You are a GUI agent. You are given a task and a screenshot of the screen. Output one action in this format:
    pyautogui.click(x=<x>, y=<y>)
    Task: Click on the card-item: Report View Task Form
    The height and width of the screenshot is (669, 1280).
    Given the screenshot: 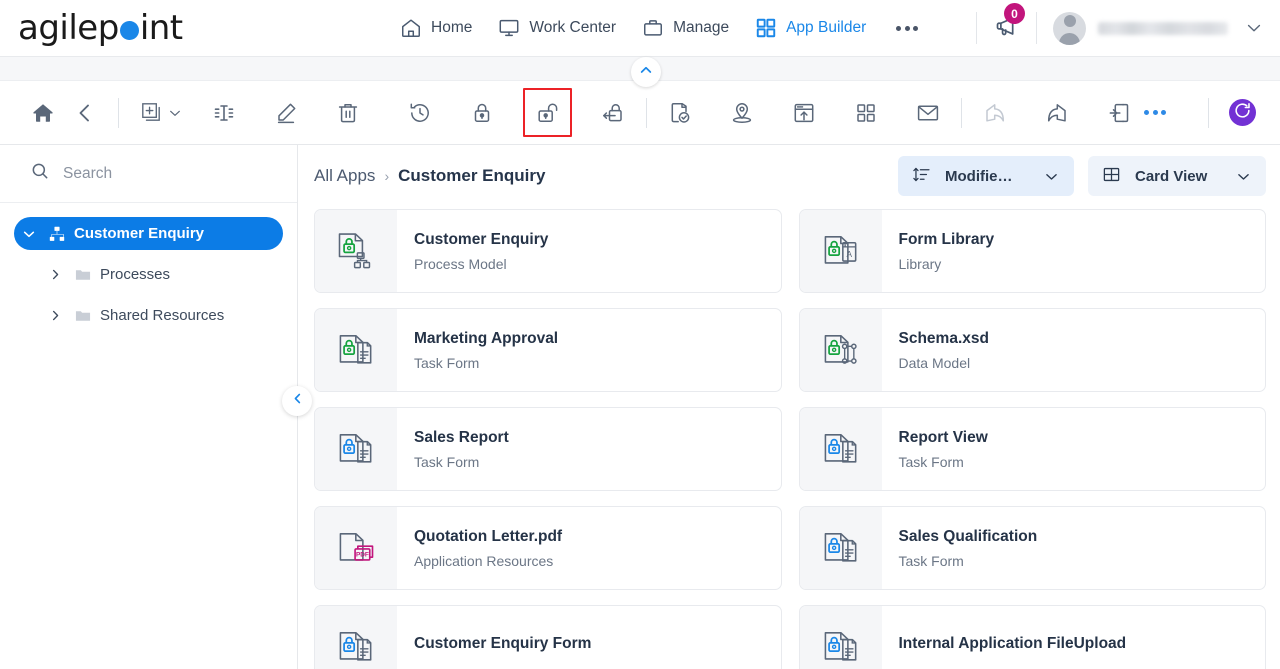 What is the action you would take?
    pyautogui.click(x=1032, y=449)
    